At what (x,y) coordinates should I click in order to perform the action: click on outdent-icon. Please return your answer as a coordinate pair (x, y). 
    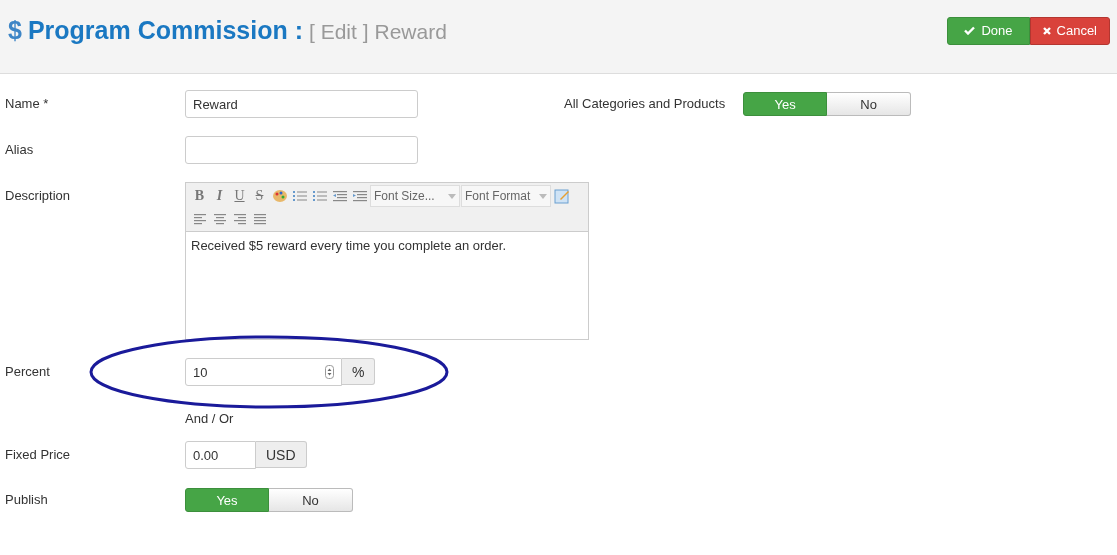
    Looking at the image, I should click on (339, 196).